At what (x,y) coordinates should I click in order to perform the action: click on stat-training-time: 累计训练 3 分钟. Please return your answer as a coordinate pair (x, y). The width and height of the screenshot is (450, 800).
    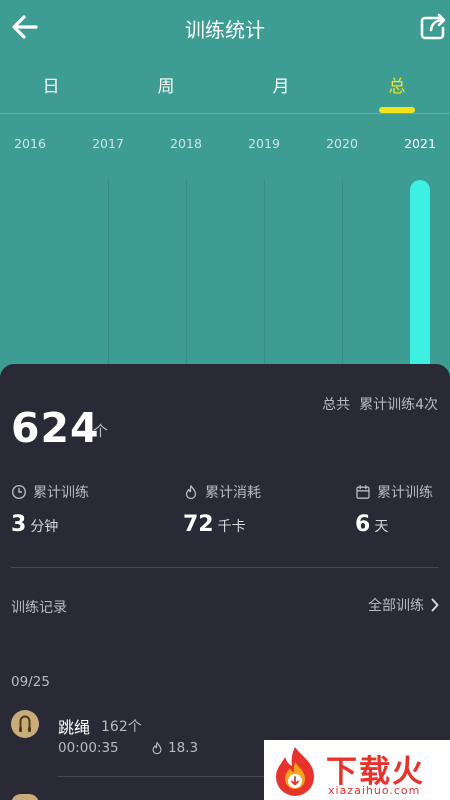
    Looking at the image, I should click on (81, 509).